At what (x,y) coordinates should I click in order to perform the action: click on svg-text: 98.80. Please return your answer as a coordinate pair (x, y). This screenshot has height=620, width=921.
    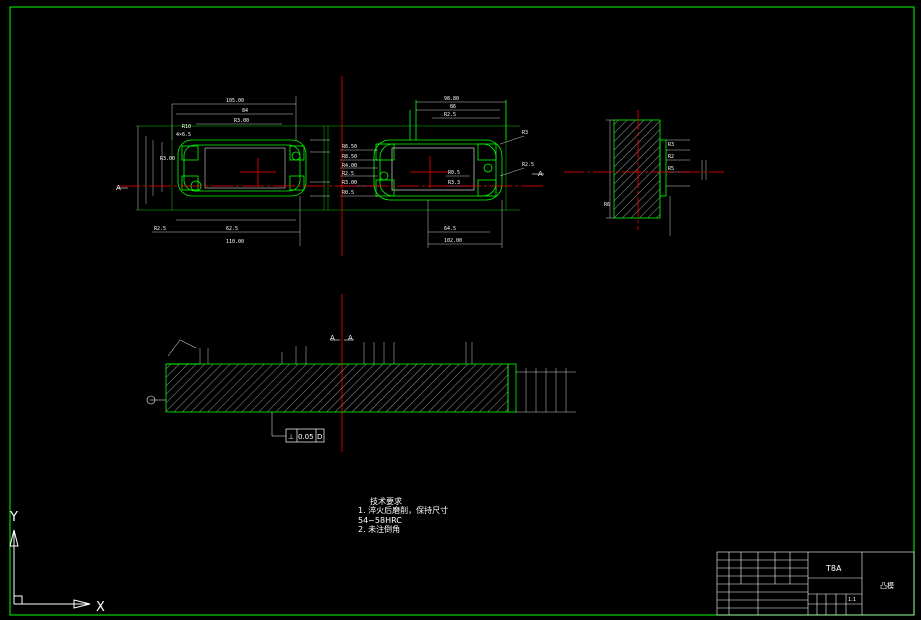
    Looking at the image, I should click on (451, 99).